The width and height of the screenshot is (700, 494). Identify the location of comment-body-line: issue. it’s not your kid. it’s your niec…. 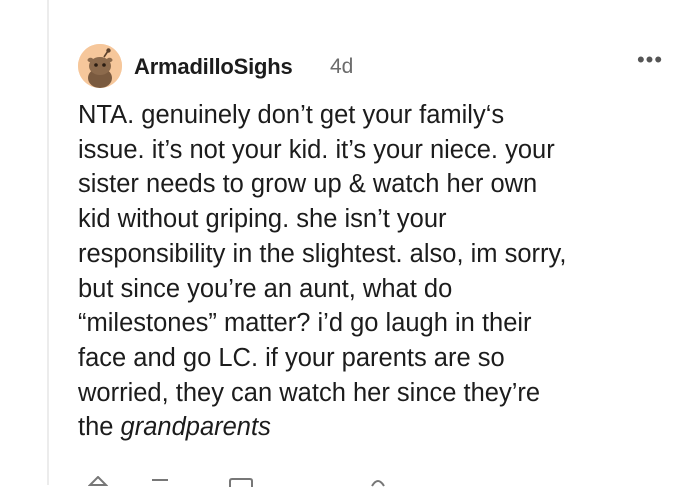
(316, 149).